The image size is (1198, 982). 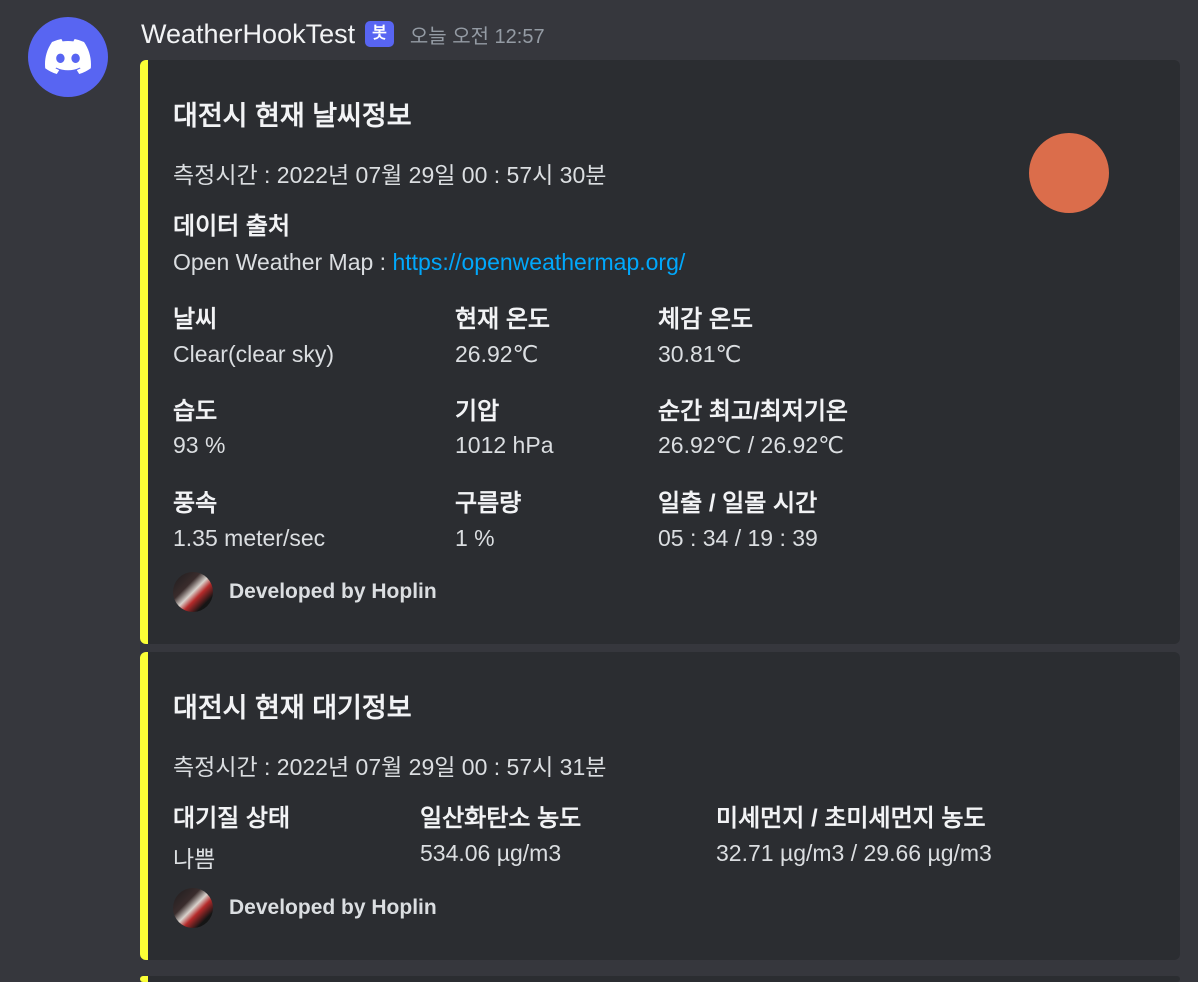 I want to click on field-name-current-temp: 현재 온도, so click(x=502, y=319).